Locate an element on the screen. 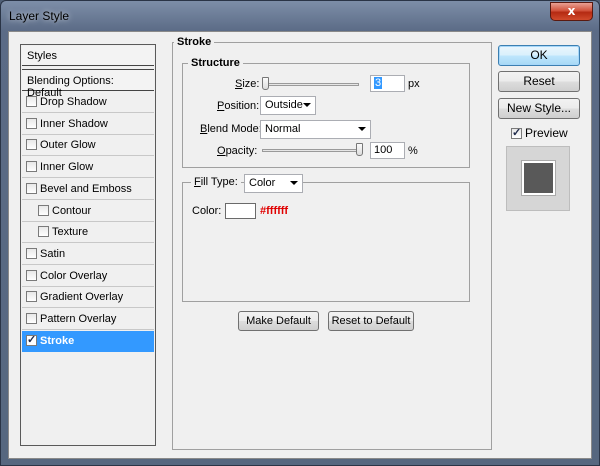  styles-header: Styles is located at coordinates (88, 56).